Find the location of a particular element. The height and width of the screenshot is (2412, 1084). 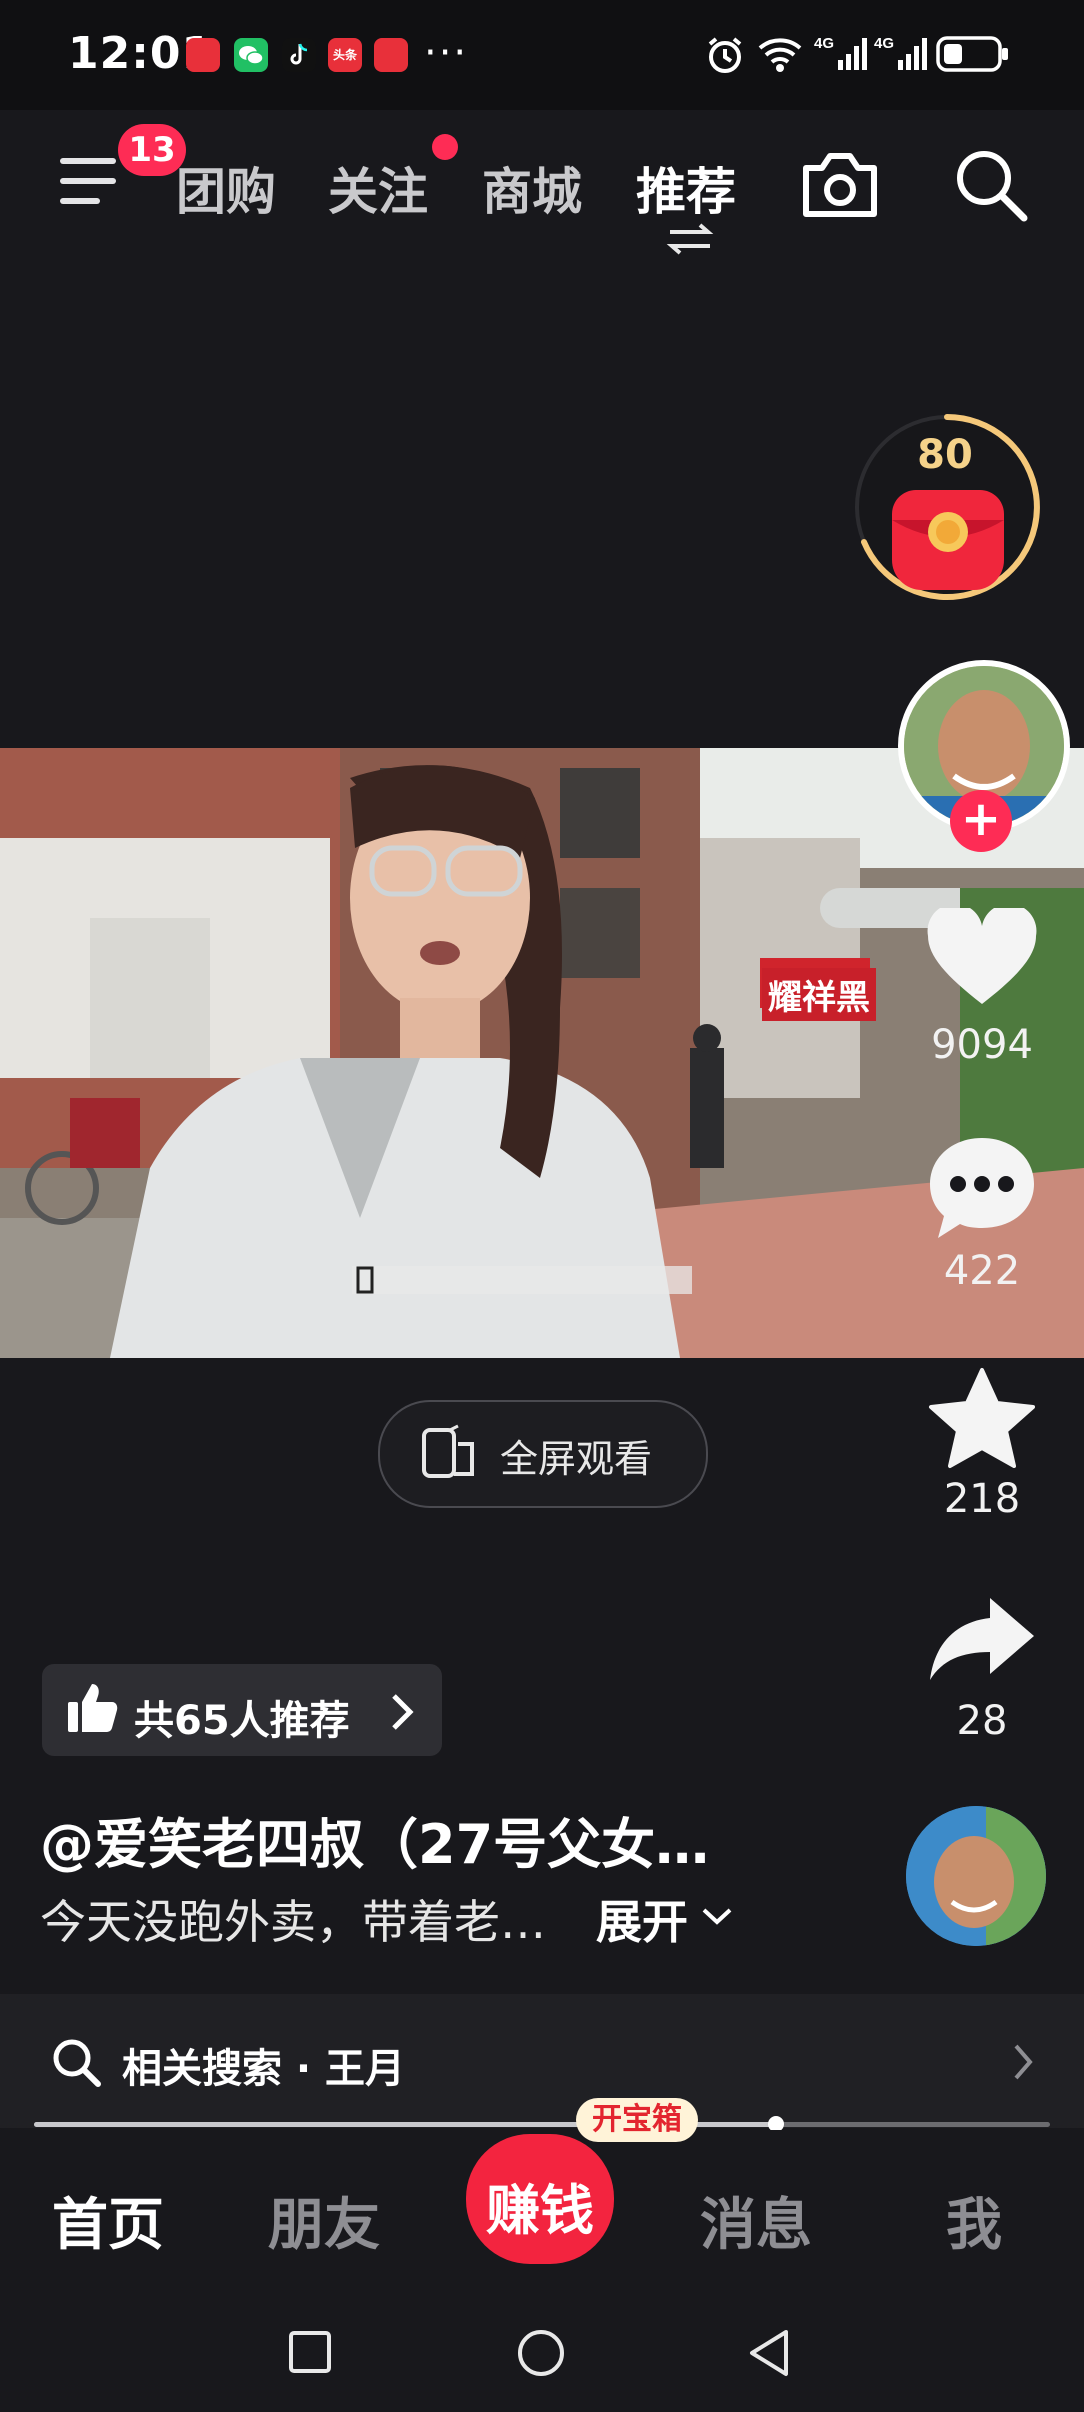

following-dot-badge is located at coordinates (445, 147).